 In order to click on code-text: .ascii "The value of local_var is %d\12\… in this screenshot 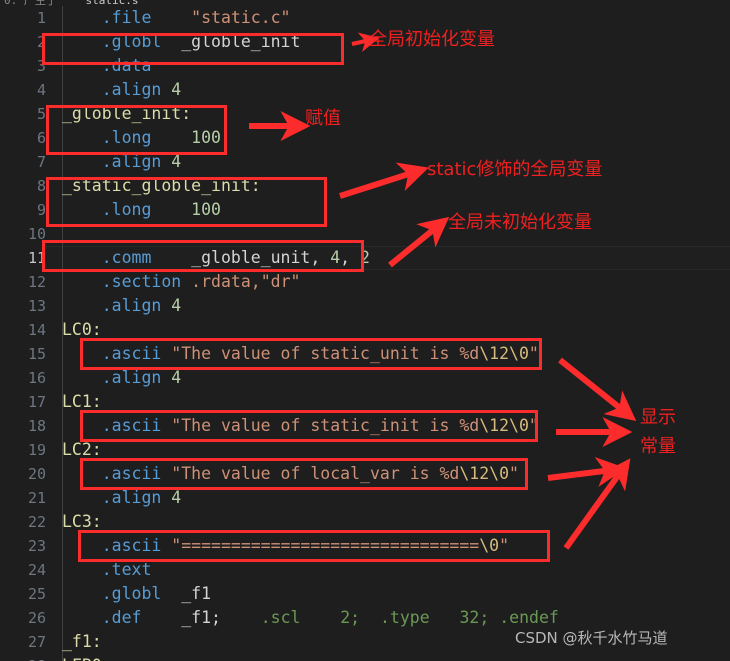, I will do `click(290, 474)`.